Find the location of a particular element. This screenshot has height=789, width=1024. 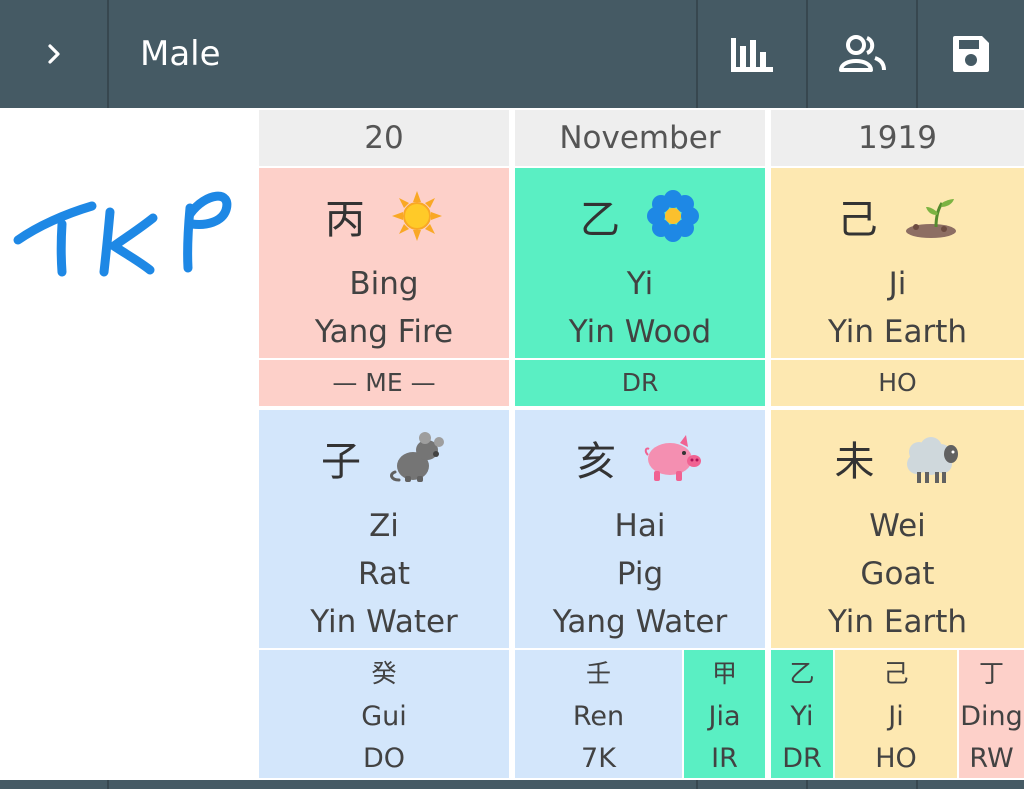

top-toolbar: Male is located at coordinates (512, 54).